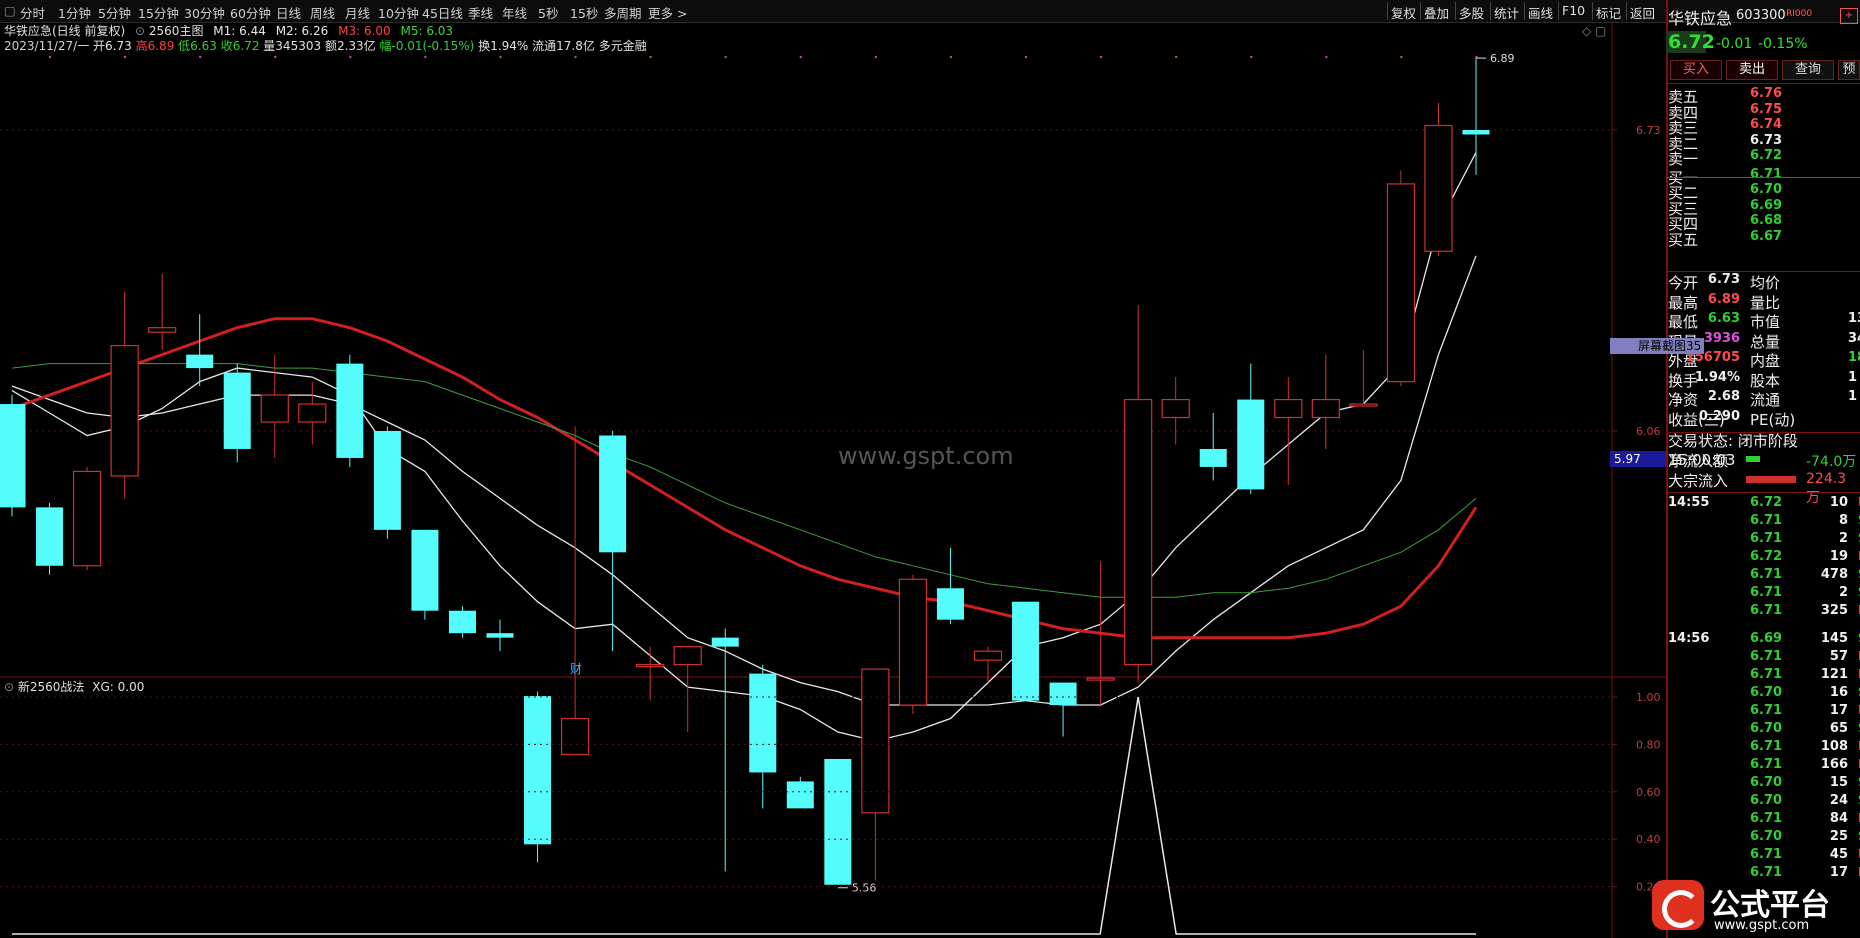  I want to click on tick-time: 14:55, so click(1689, 502).